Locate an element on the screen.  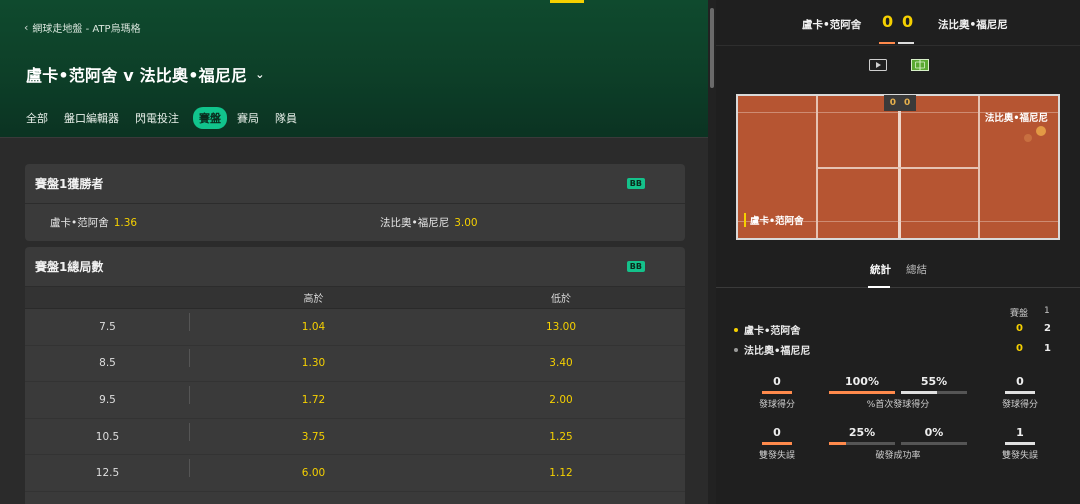
stat-value-left: 100% is located at coordinates (862, 381).